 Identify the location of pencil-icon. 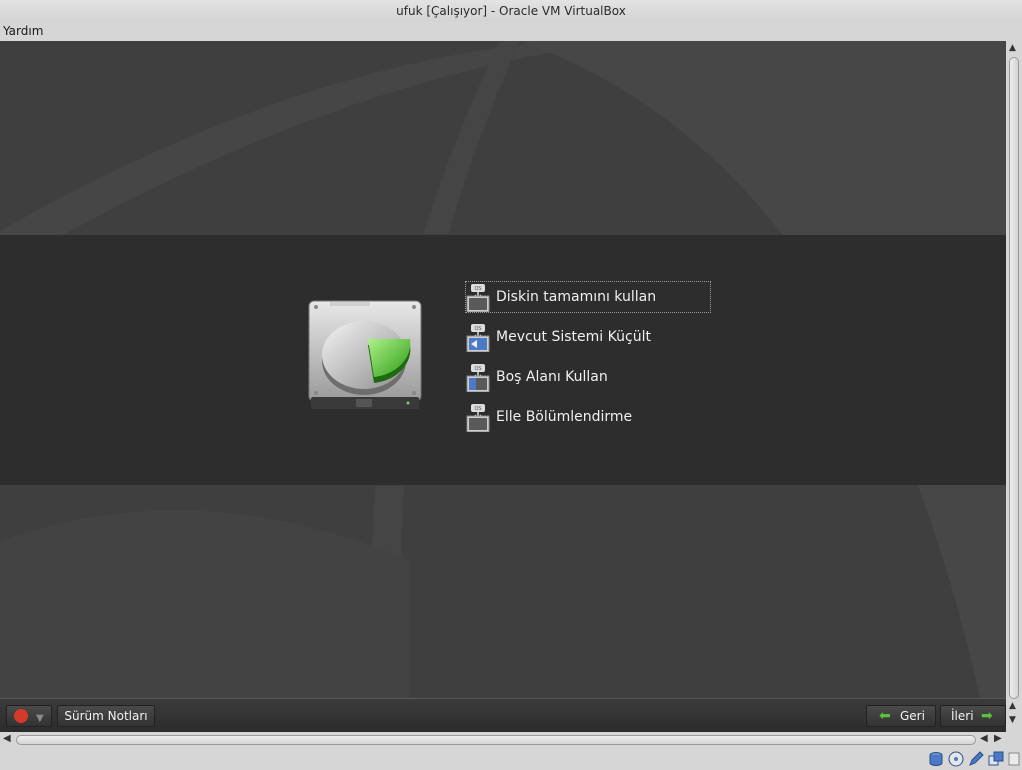
(976, 759).